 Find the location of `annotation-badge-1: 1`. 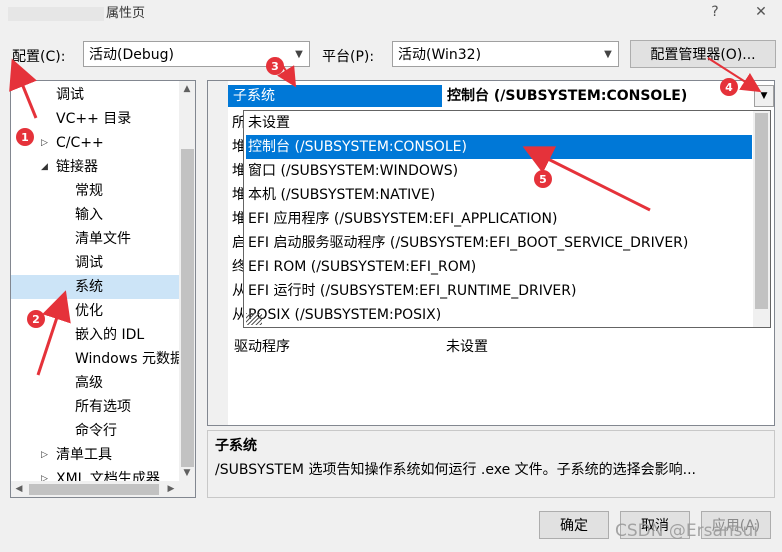

annotation-badge-1: 1 is located at coordinates (25, 137).